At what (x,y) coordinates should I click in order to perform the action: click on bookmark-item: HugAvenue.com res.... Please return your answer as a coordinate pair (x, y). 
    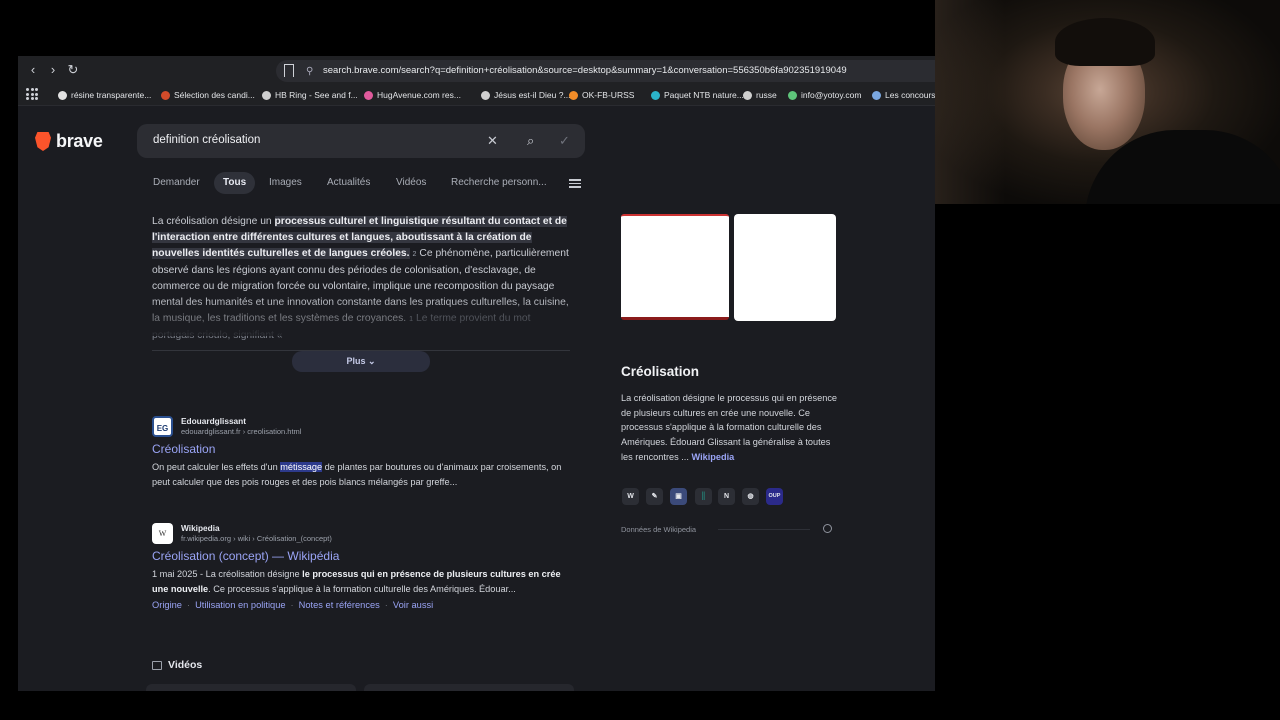
    Looking at the image, I should click on (412, 95).